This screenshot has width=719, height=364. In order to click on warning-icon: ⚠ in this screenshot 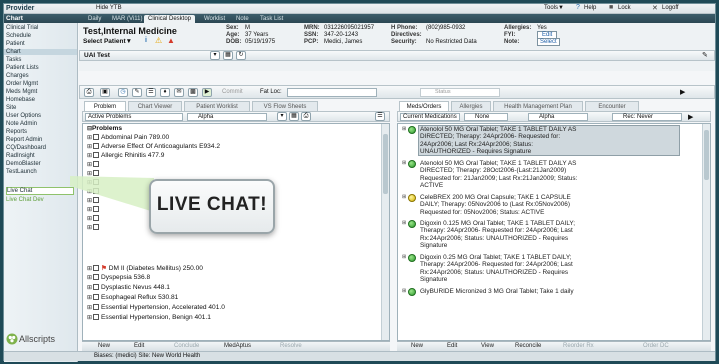, I will do `click(158, 40)`.